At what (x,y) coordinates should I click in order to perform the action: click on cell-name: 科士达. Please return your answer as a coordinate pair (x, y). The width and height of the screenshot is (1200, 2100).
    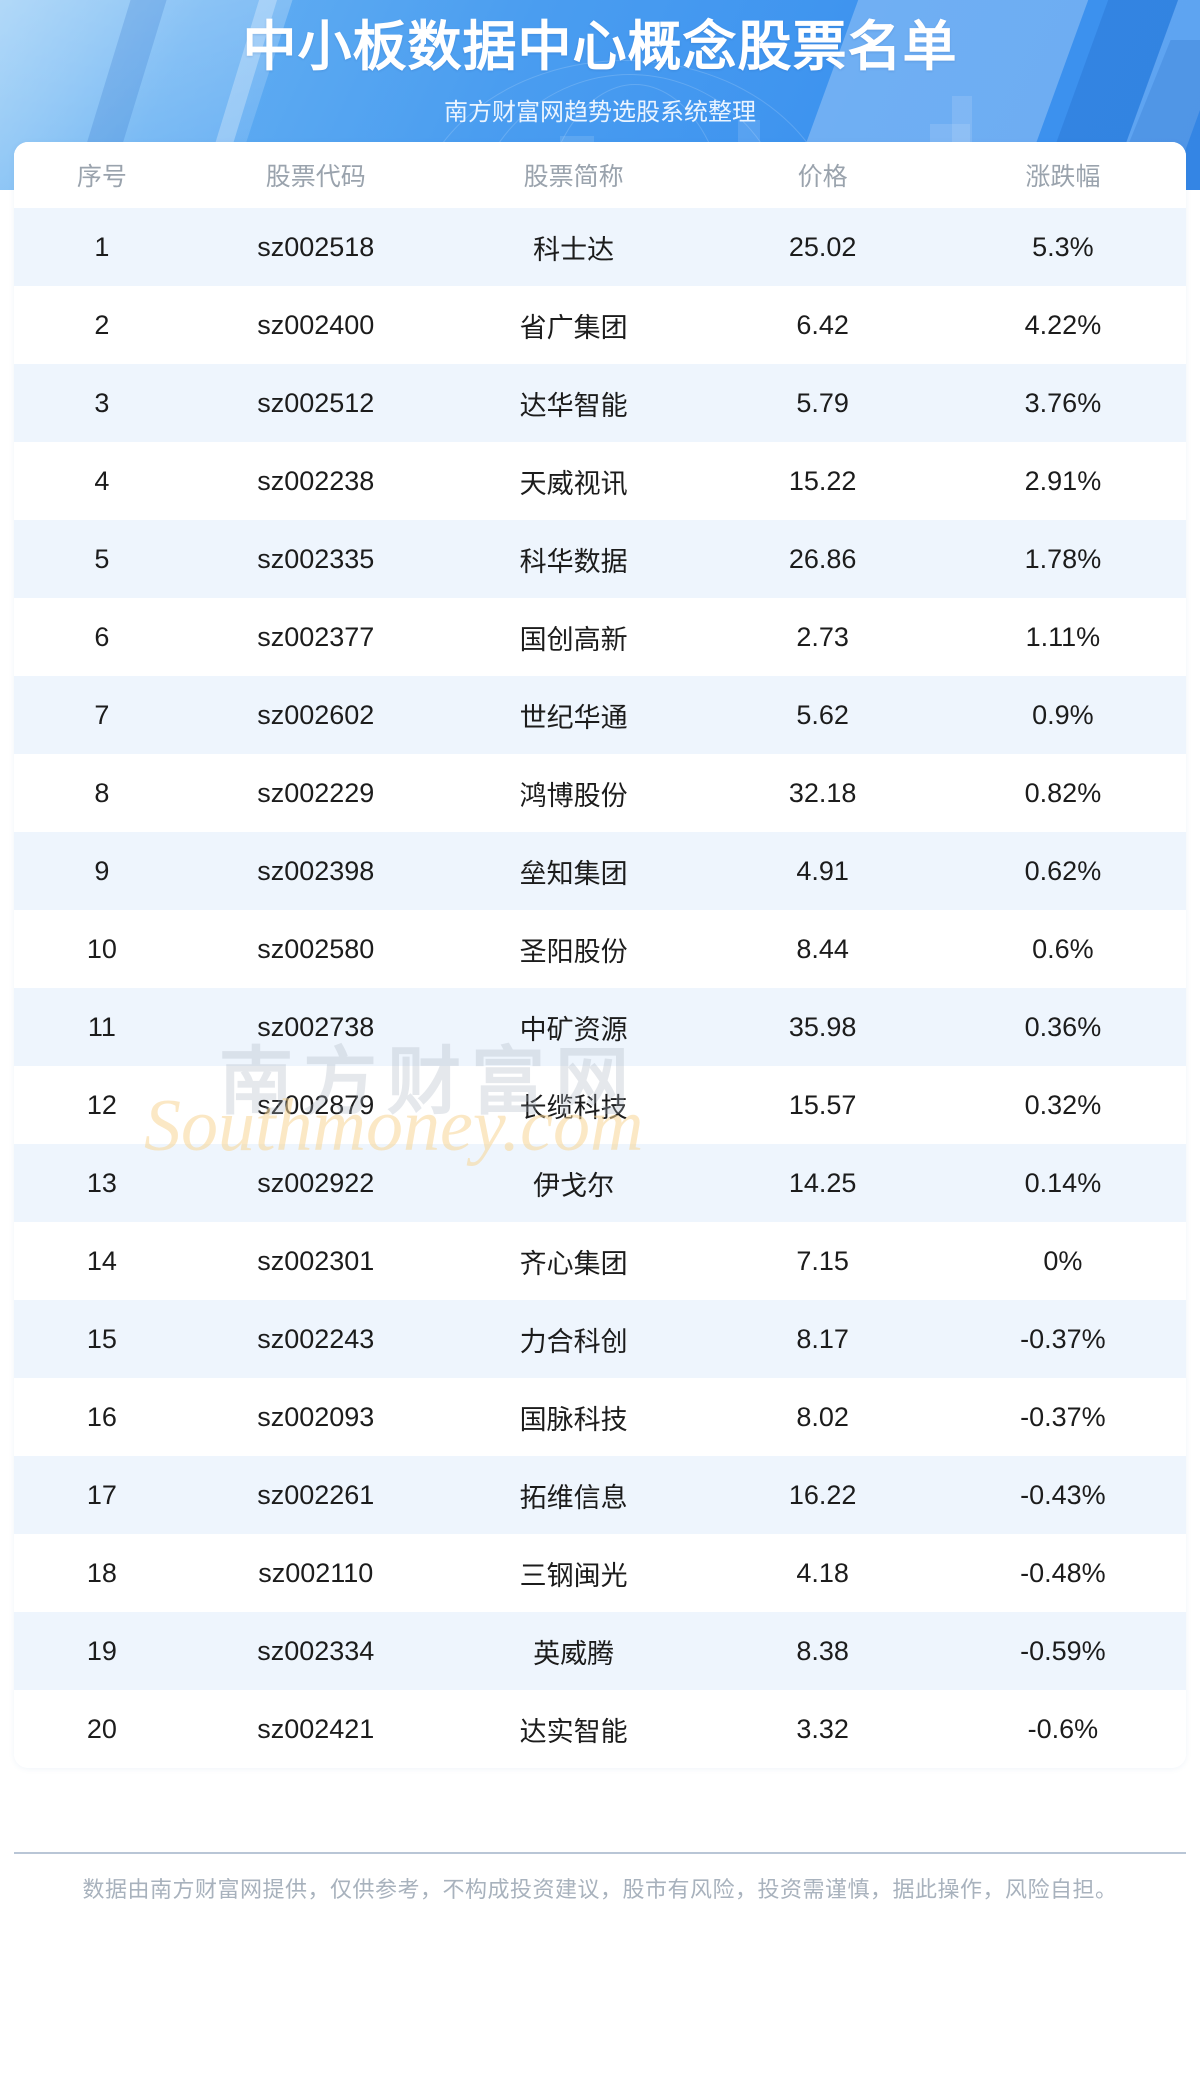
    Looking at the image, I should click on (573, 247).